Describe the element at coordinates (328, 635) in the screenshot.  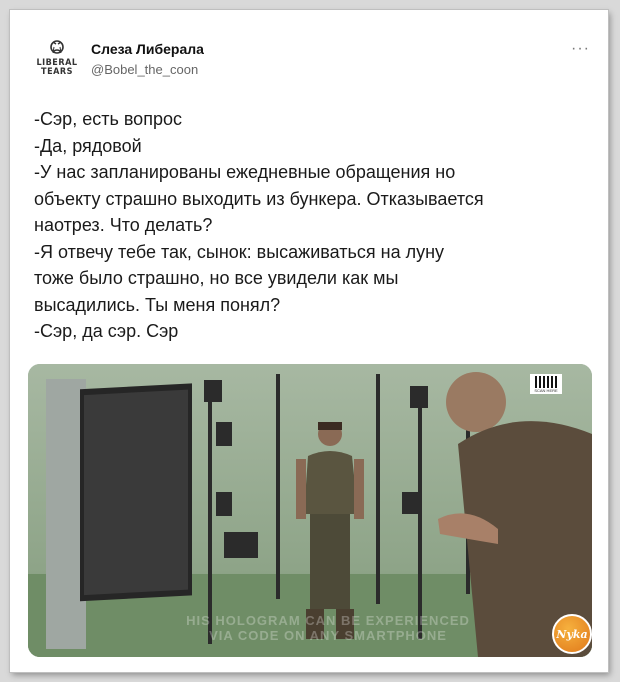
I see `photo-caption-line: VIA CODE ON ANY SMARTPHONE` at that location.